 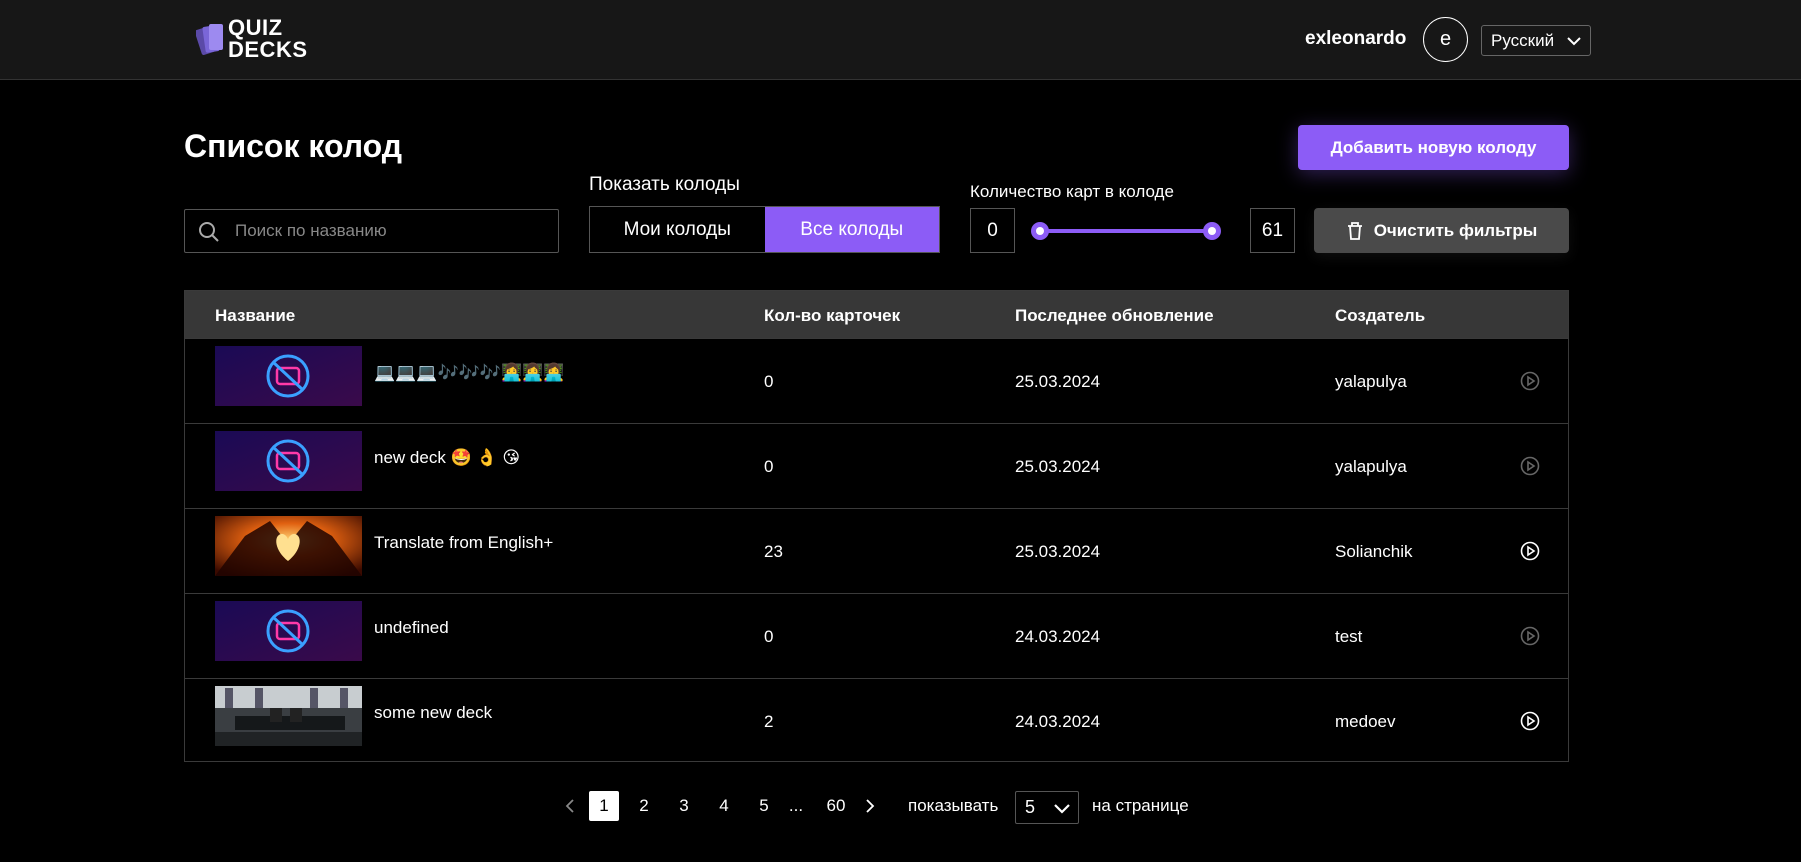 I want to click on deck-name: some new deck, so click(x=433, y=713).